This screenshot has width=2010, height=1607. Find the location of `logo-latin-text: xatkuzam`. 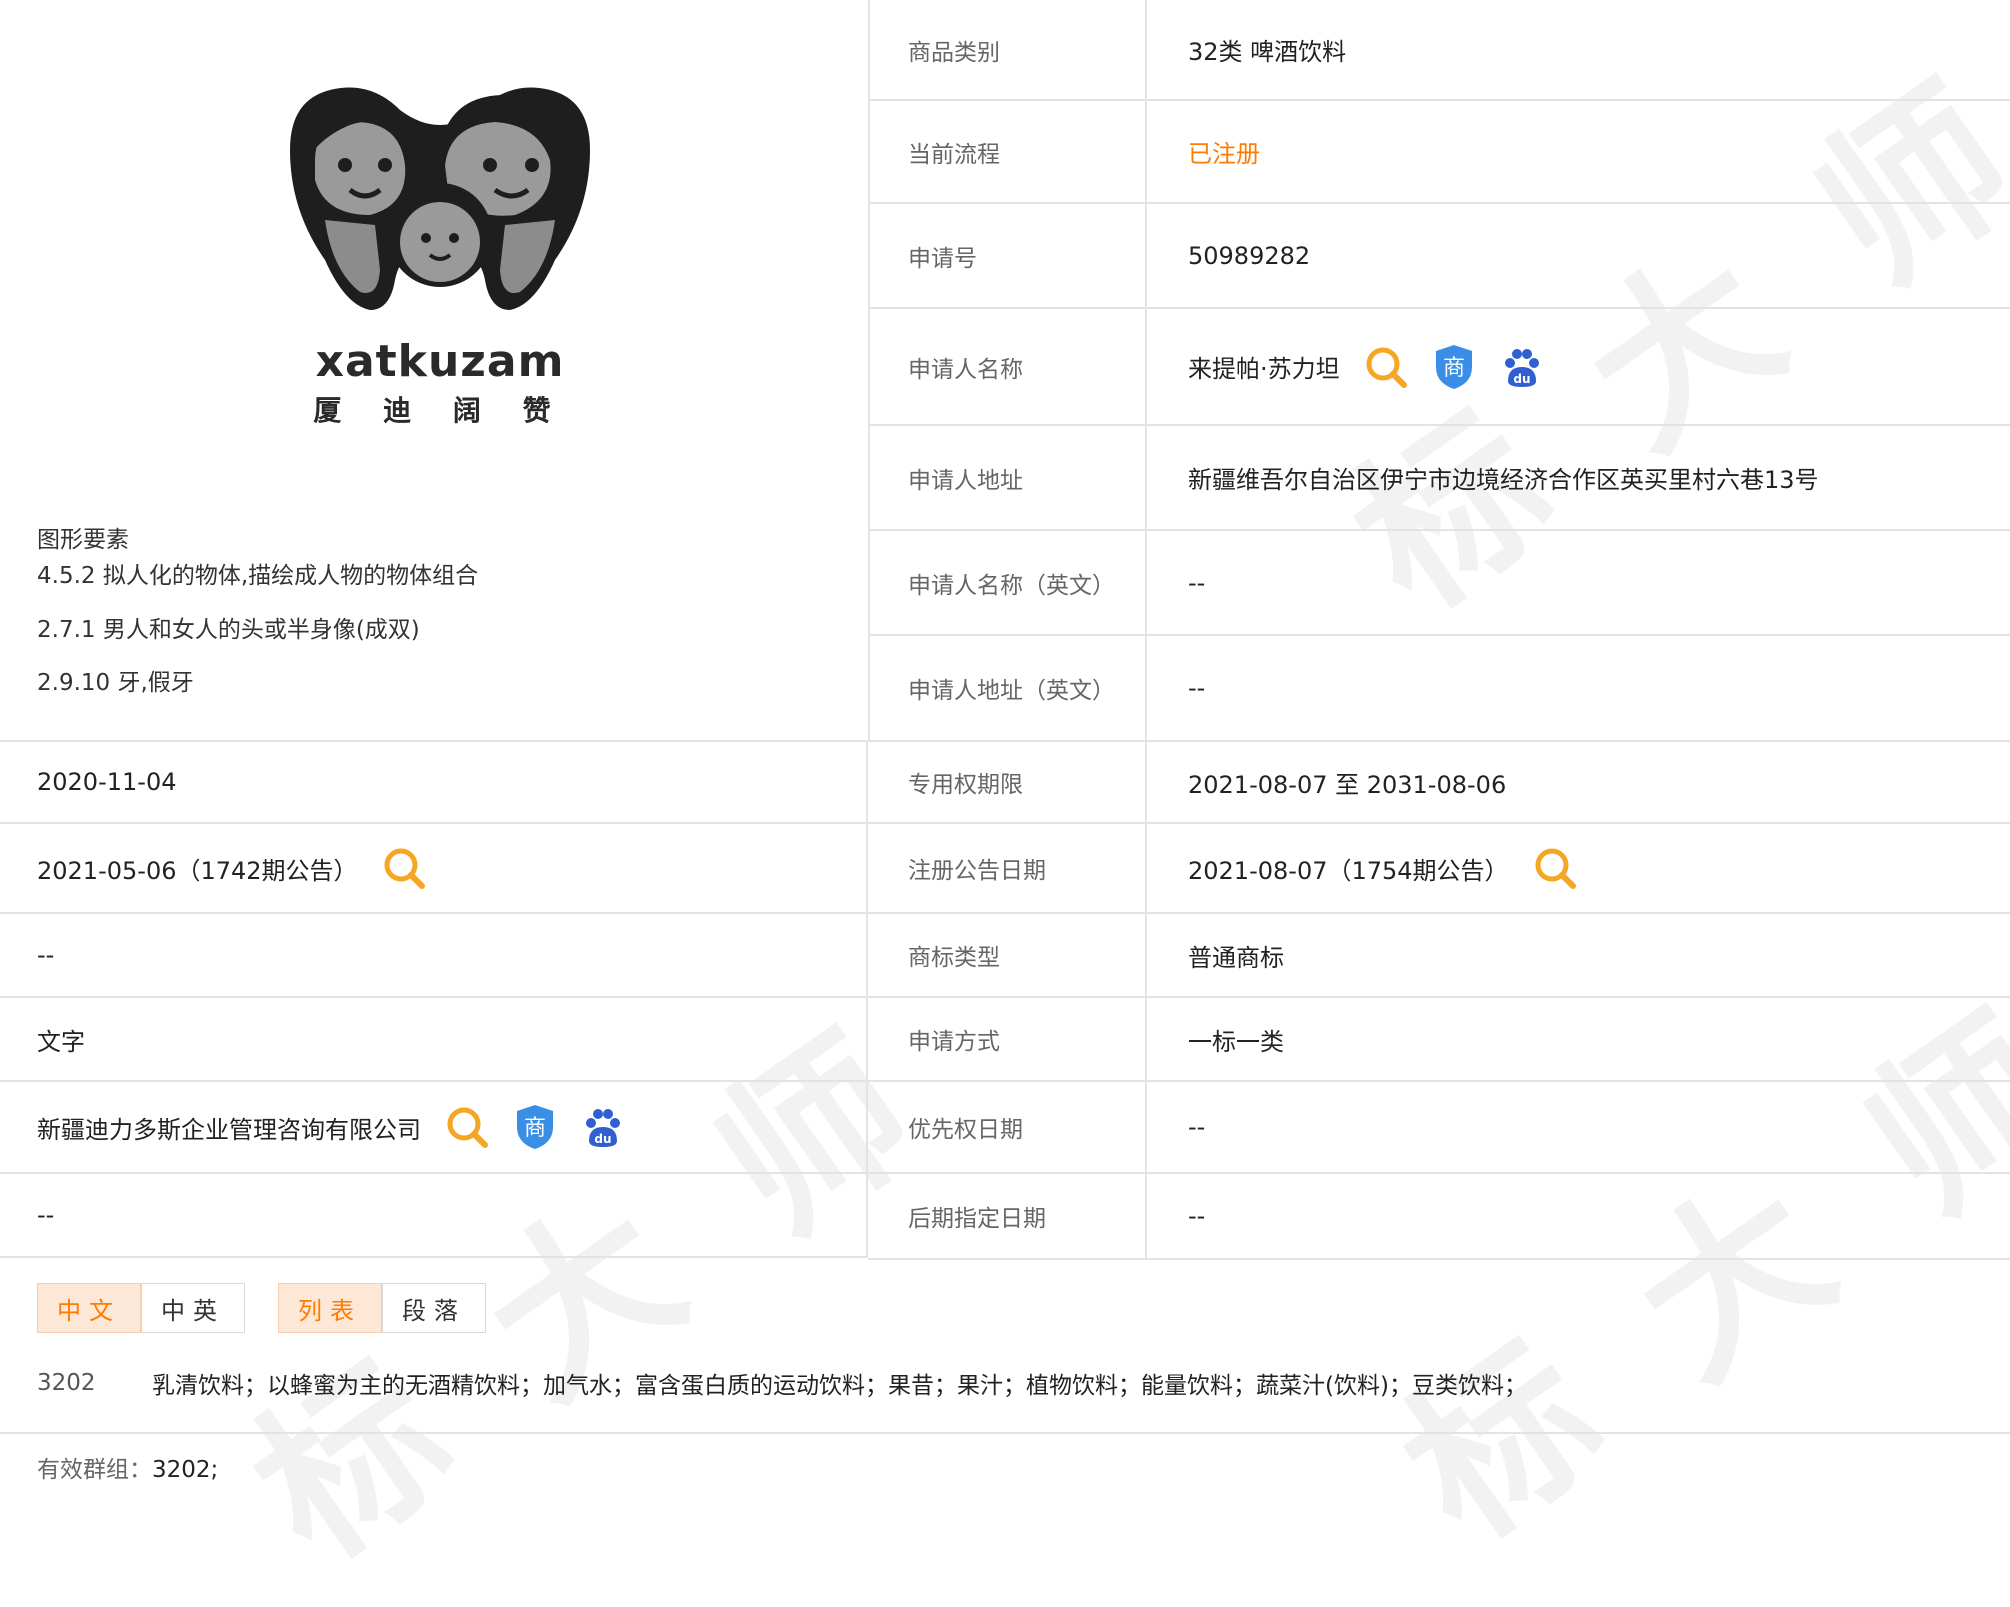

logo-latin-text: xatkuzam is located at coordinates (440, 361).